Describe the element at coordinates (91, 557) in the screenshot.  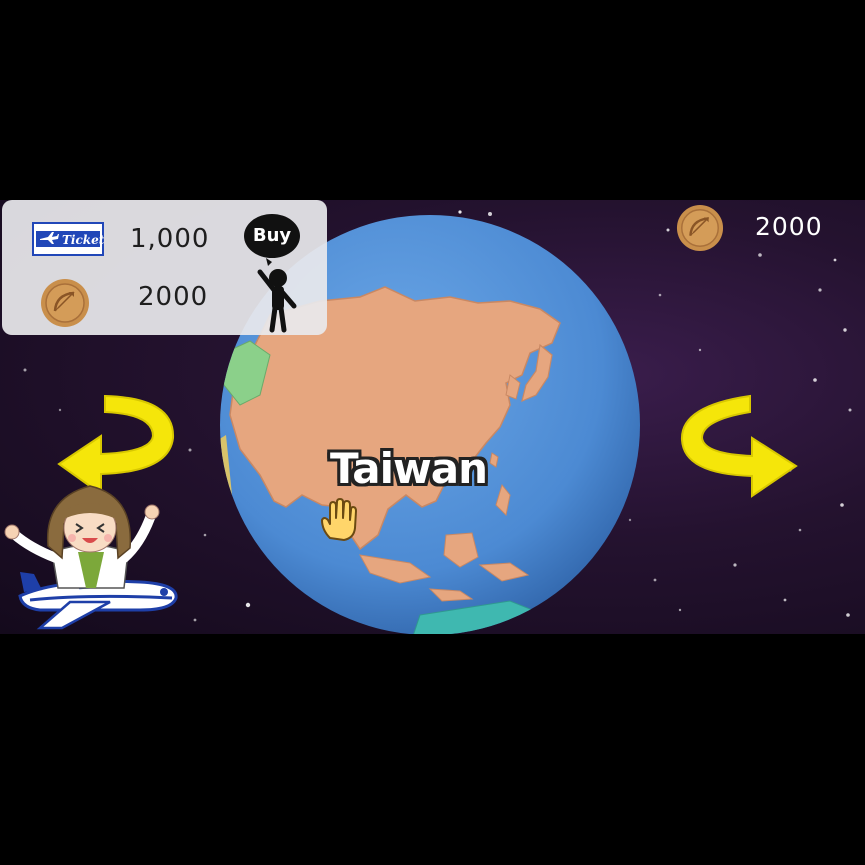
I see `traveler-character` at that location.